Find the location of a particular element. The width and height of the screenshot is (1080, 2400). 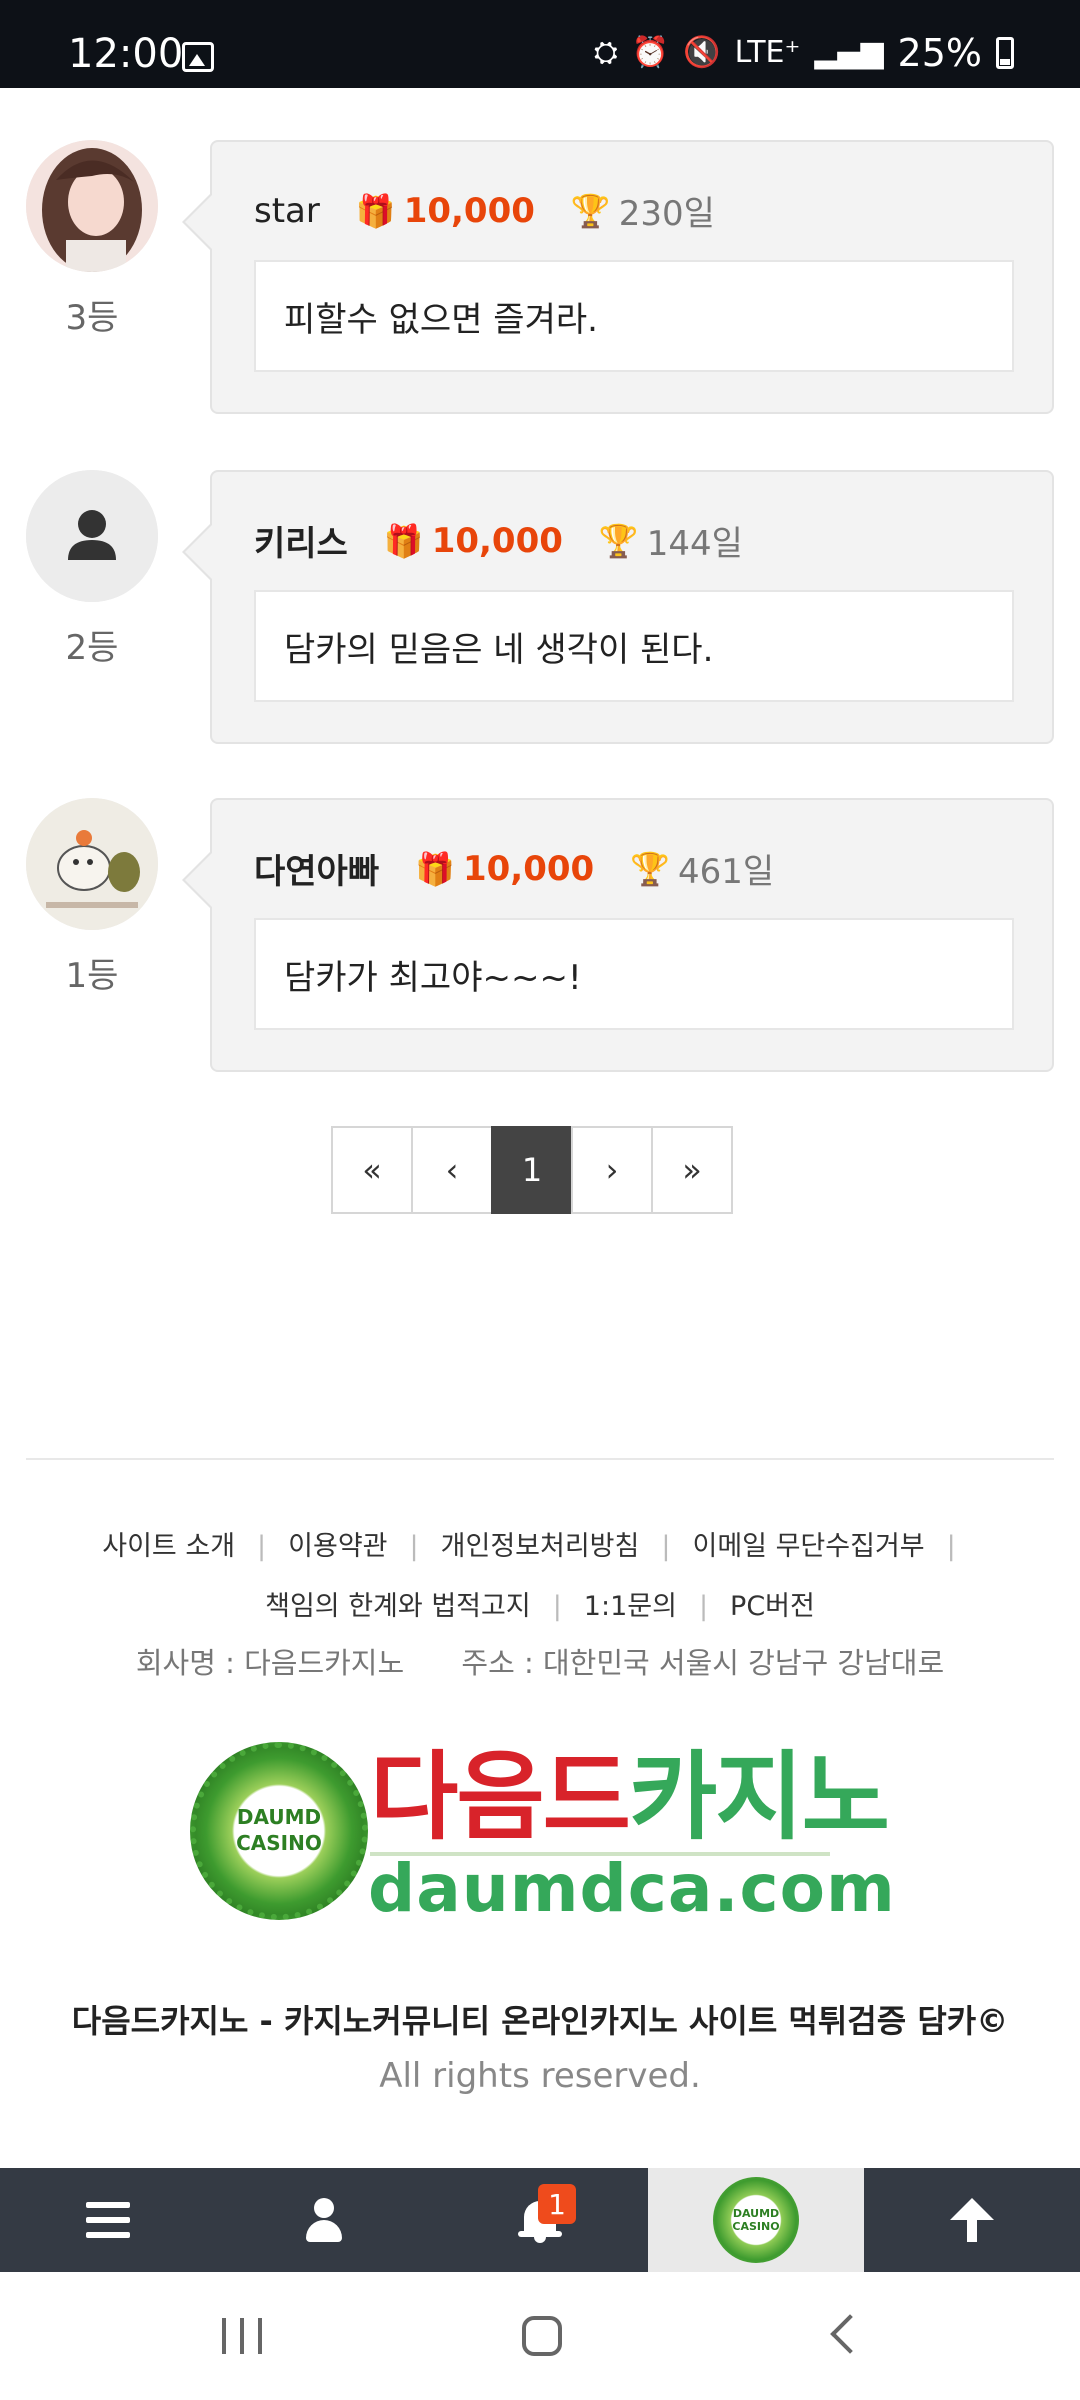

scroll-top-button is located at coordinates (972, 2220).